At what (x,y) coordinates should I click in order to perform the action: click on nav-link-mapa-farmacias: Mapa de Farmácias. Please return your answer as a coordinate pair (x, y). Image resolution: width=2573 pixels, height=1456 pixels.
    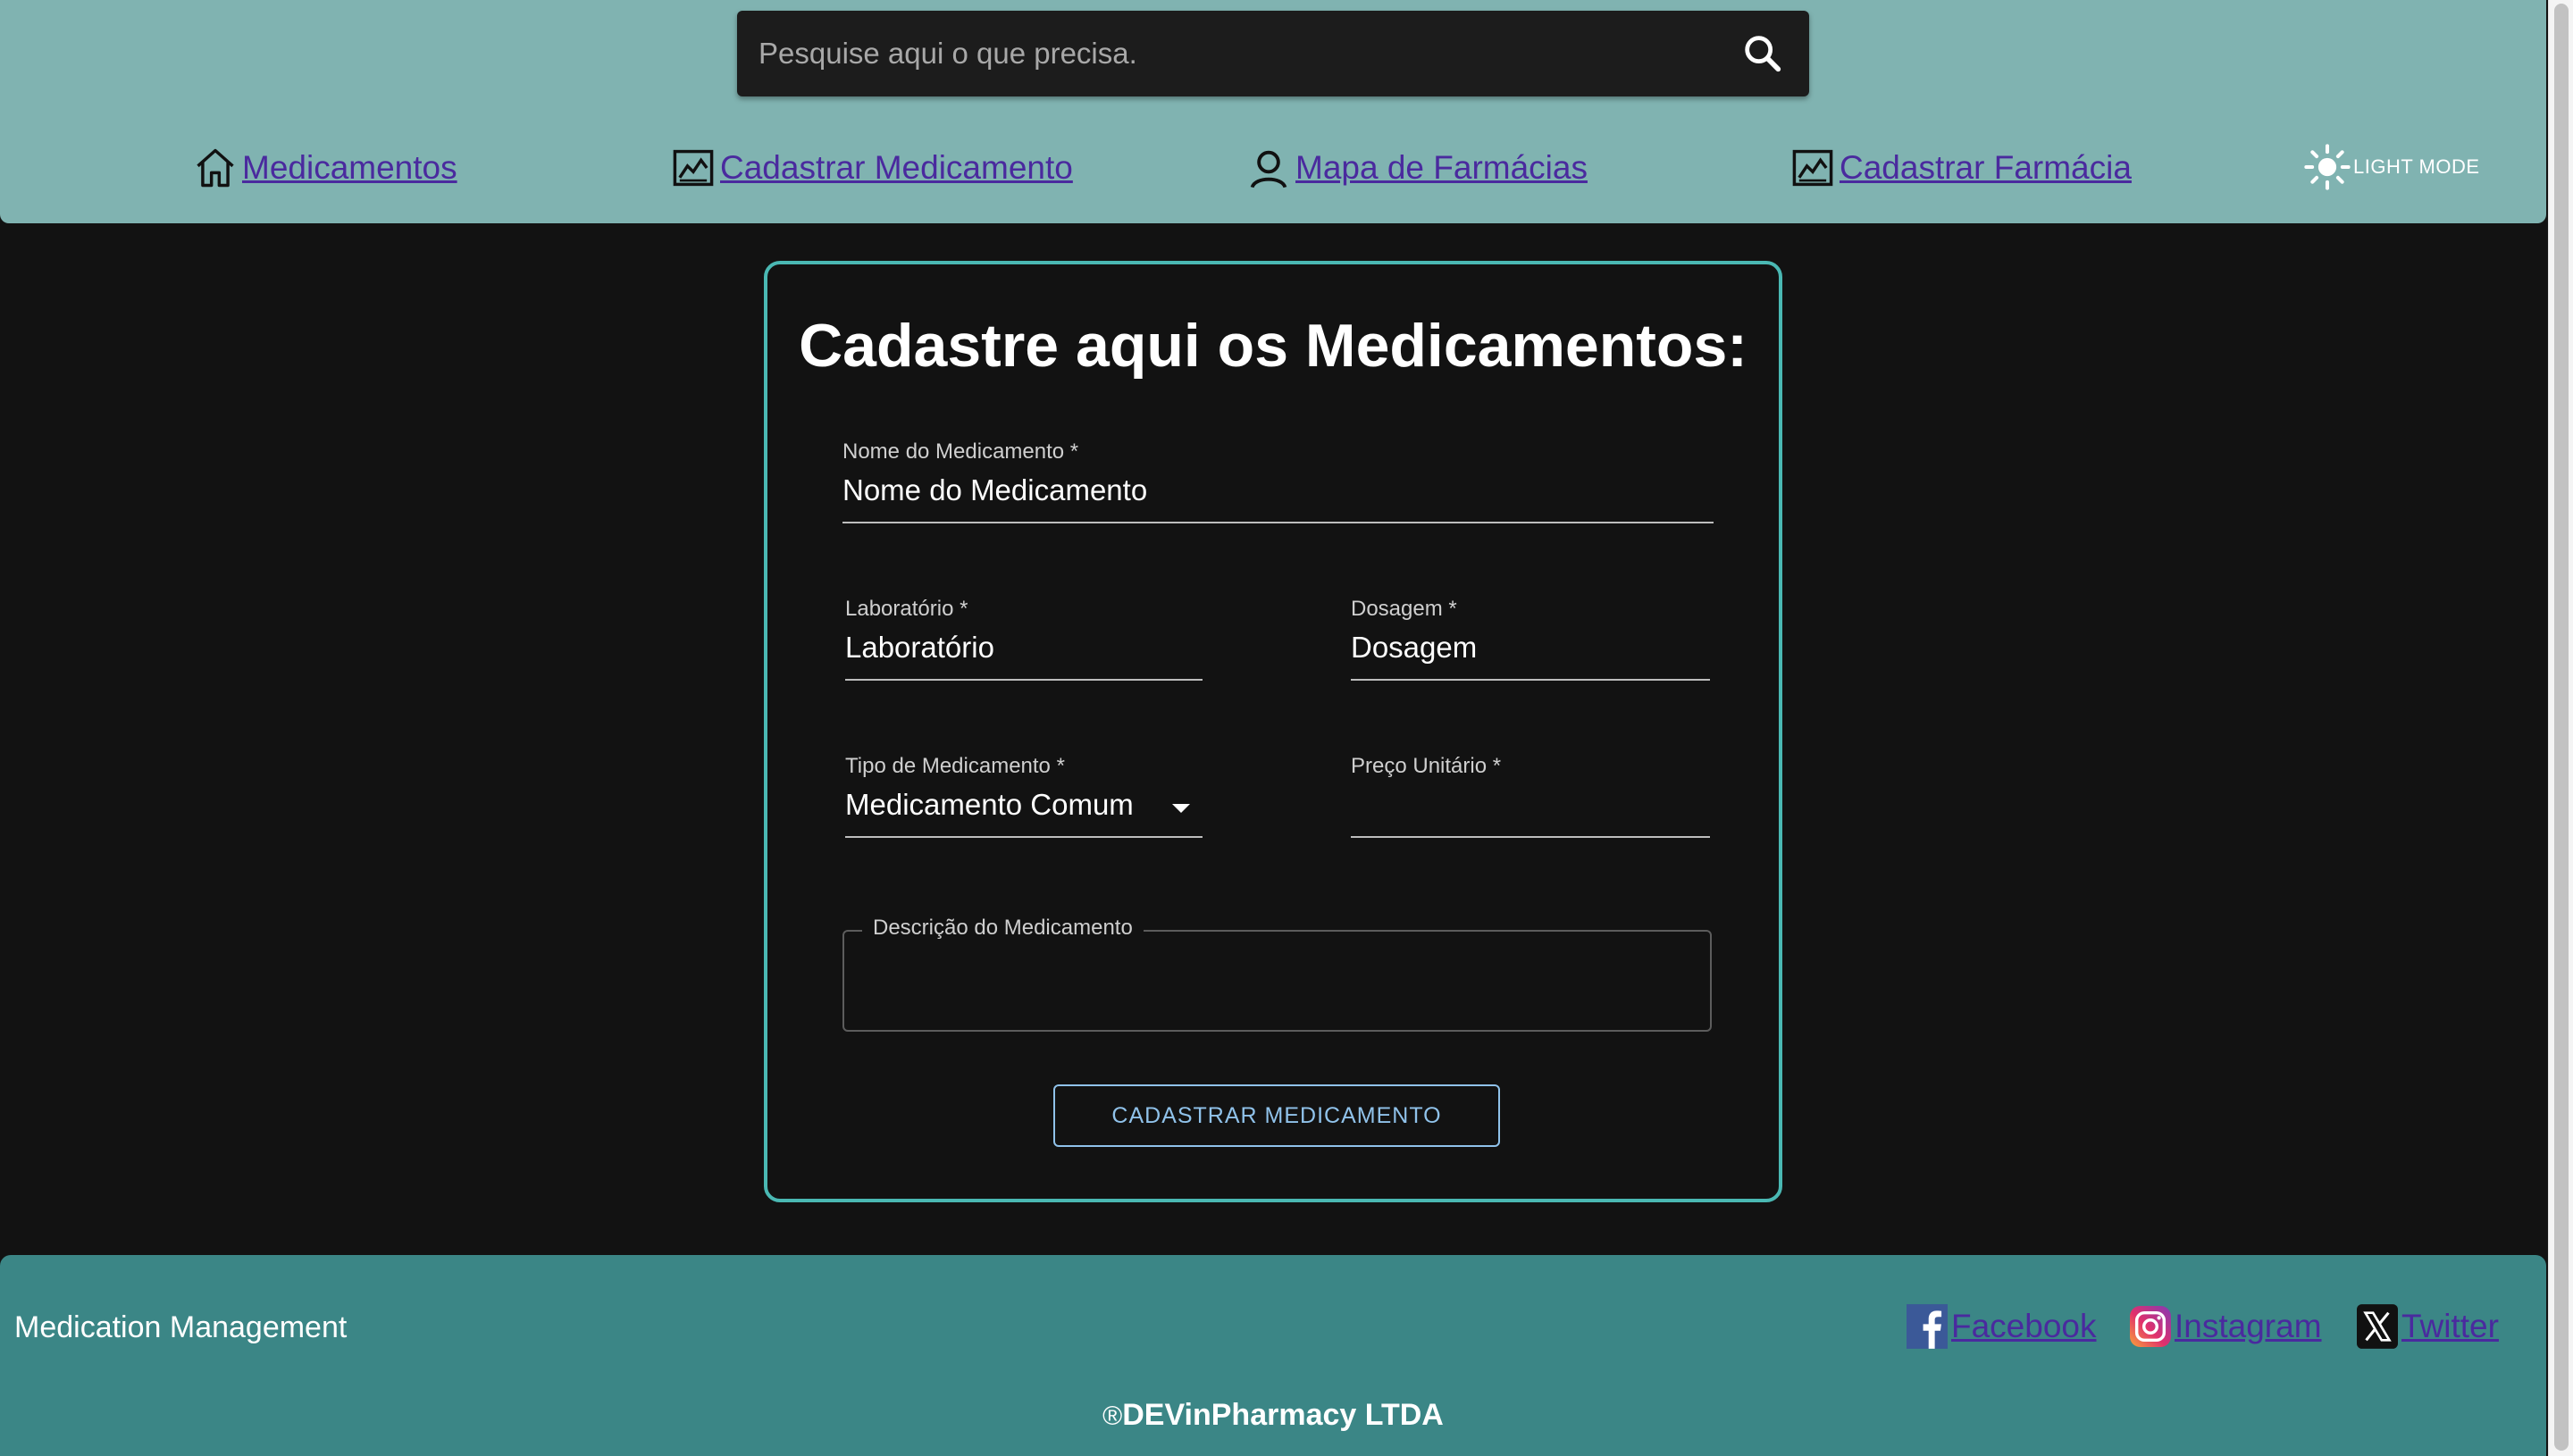
    Looking at the image, I should click on (1441, 168).